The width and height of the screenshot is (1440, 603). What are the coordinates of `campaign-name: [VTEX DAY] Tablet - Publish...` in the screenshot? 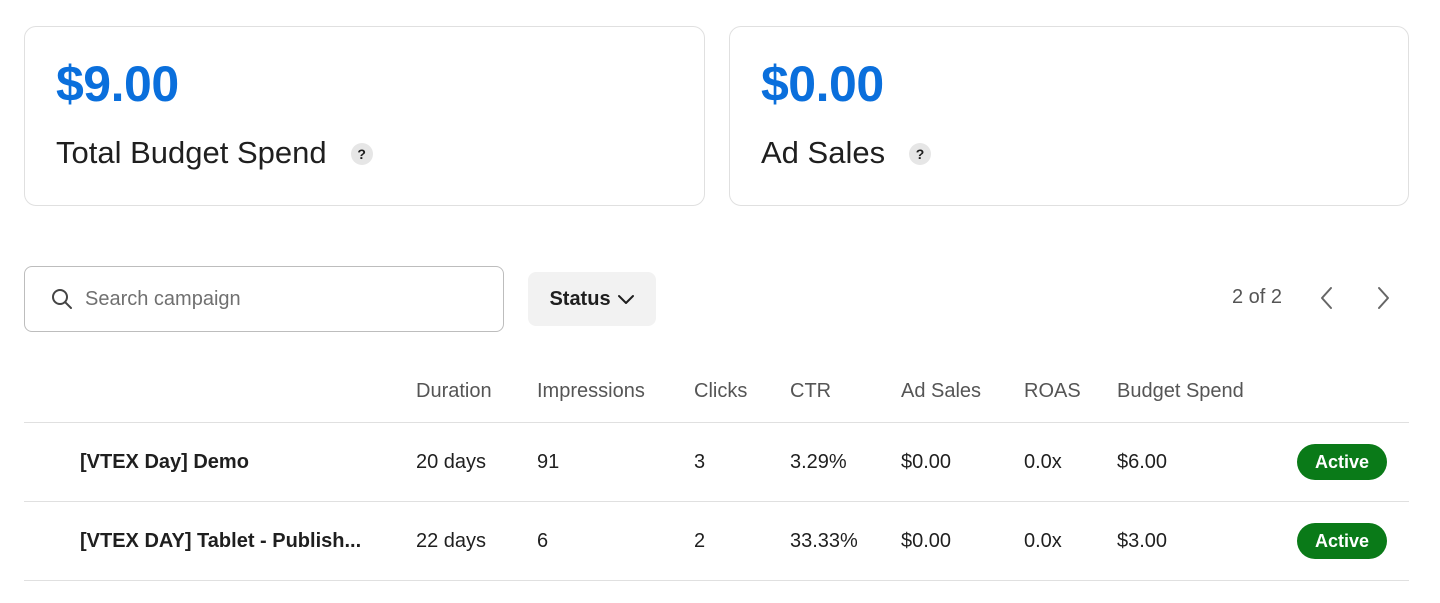 It's located at (230, 541).